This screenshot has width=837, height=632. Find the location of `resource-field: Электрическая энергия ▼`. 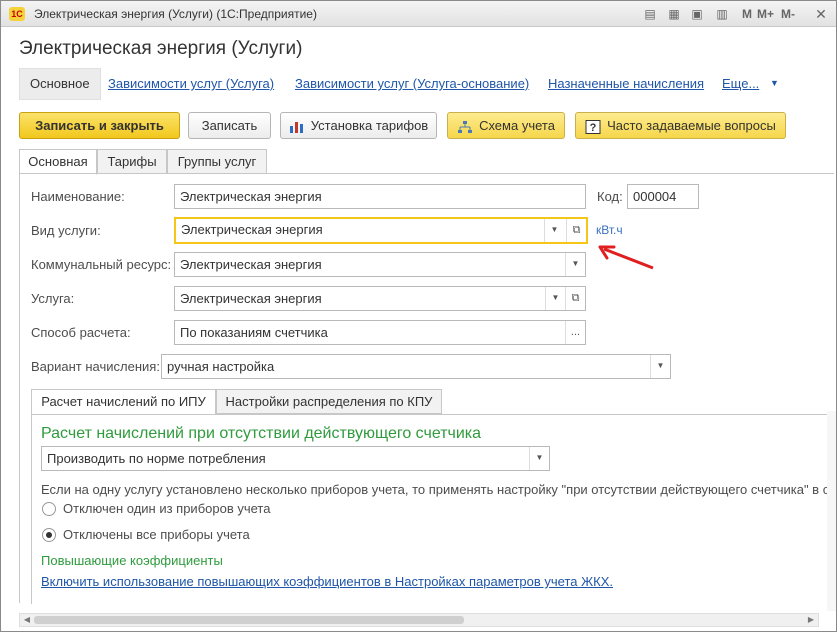

resource-field: Электрическая энергия ▼ is located at coordinates (380, 264).